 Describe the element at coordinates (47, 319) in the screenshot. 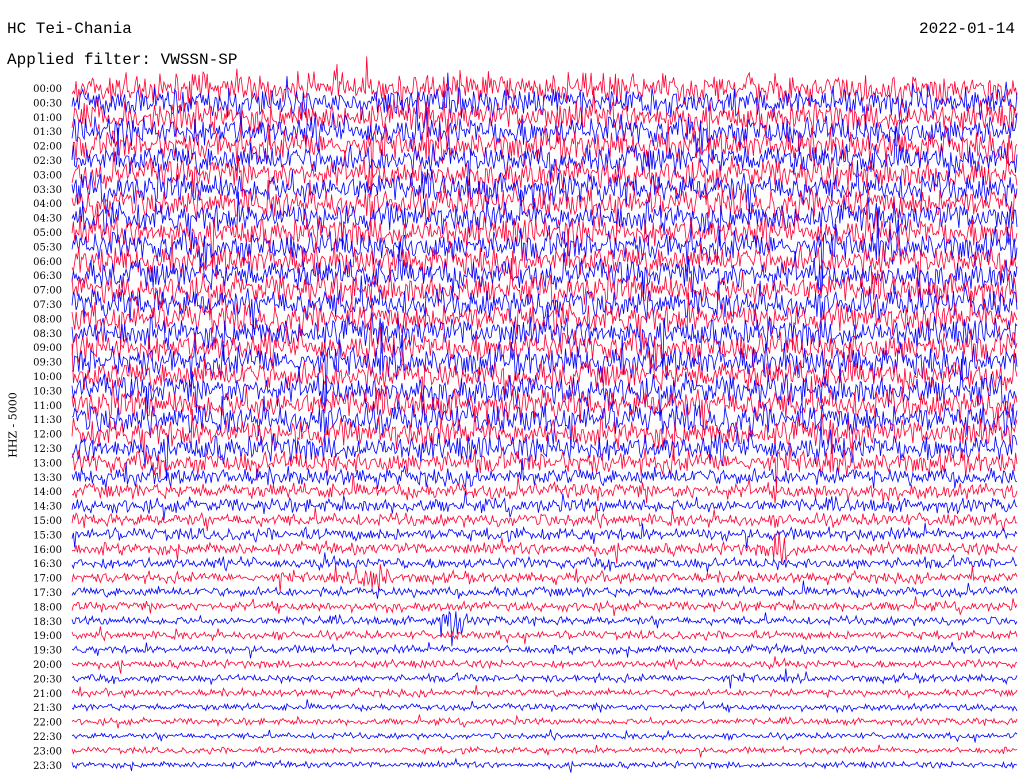

I see `time-label: 08:00` at that location.